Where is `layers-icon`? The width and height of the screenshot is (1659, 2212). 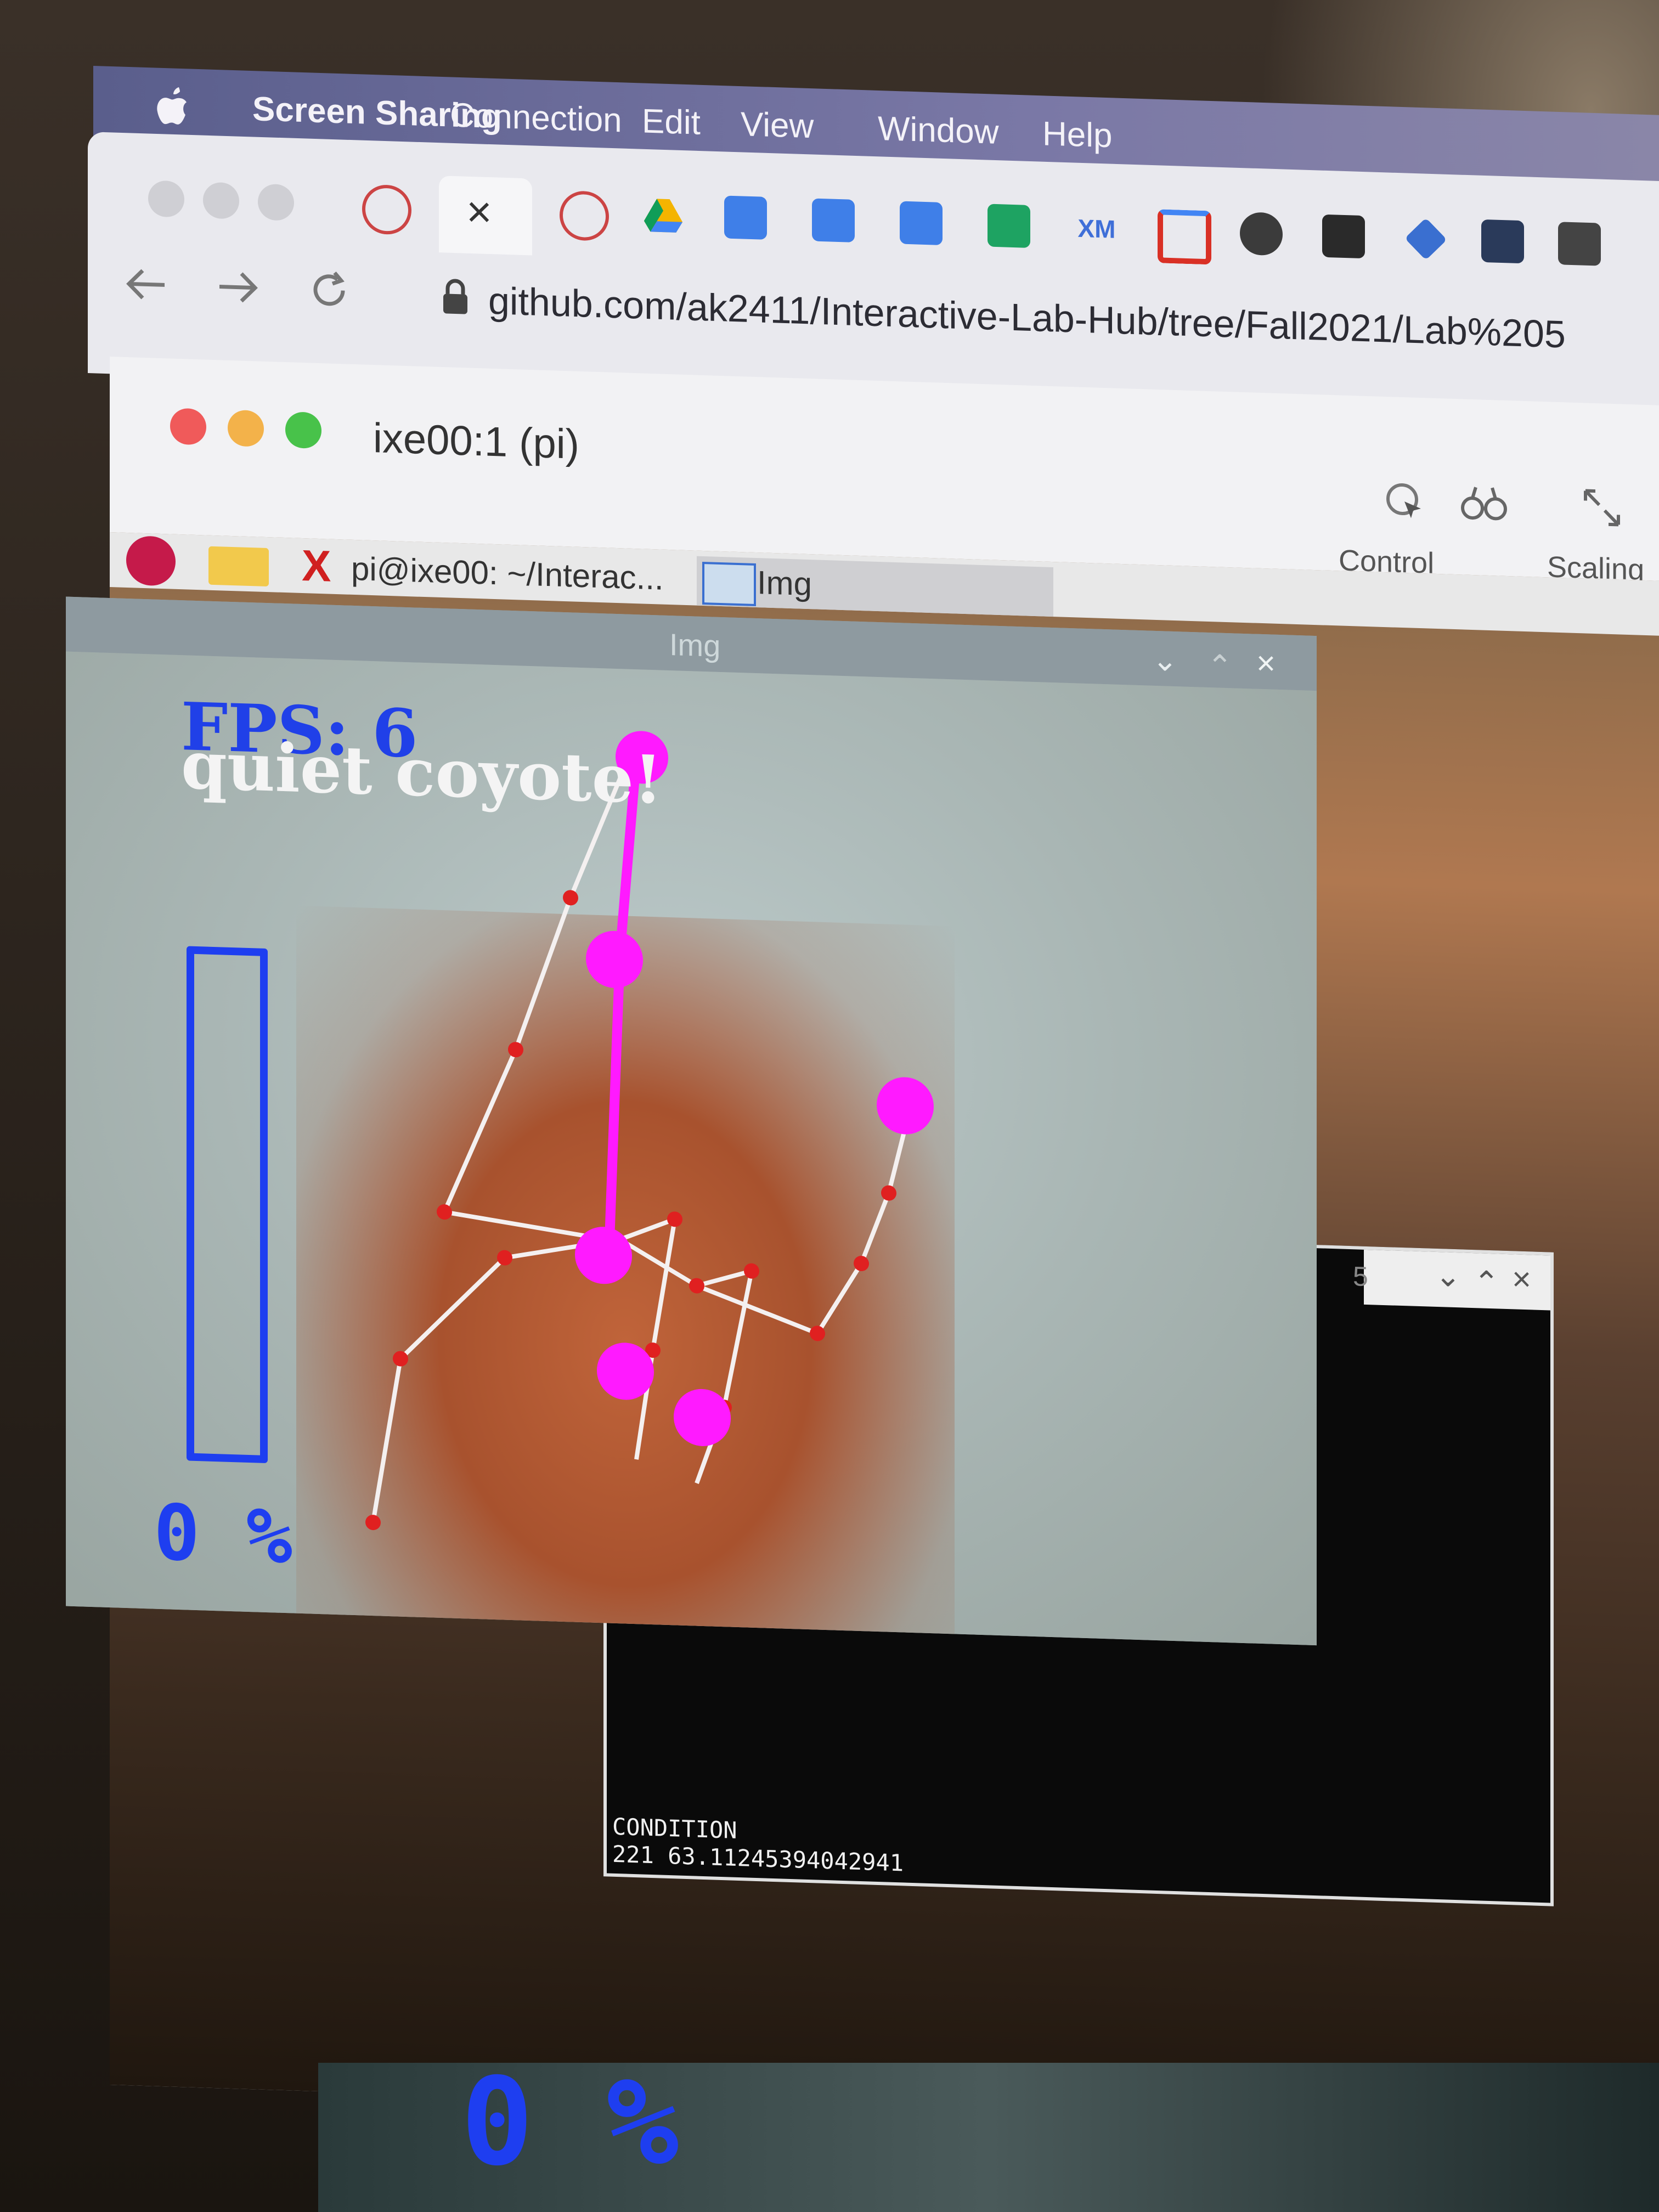 layers-icon is located at coordinates (1425, 240).